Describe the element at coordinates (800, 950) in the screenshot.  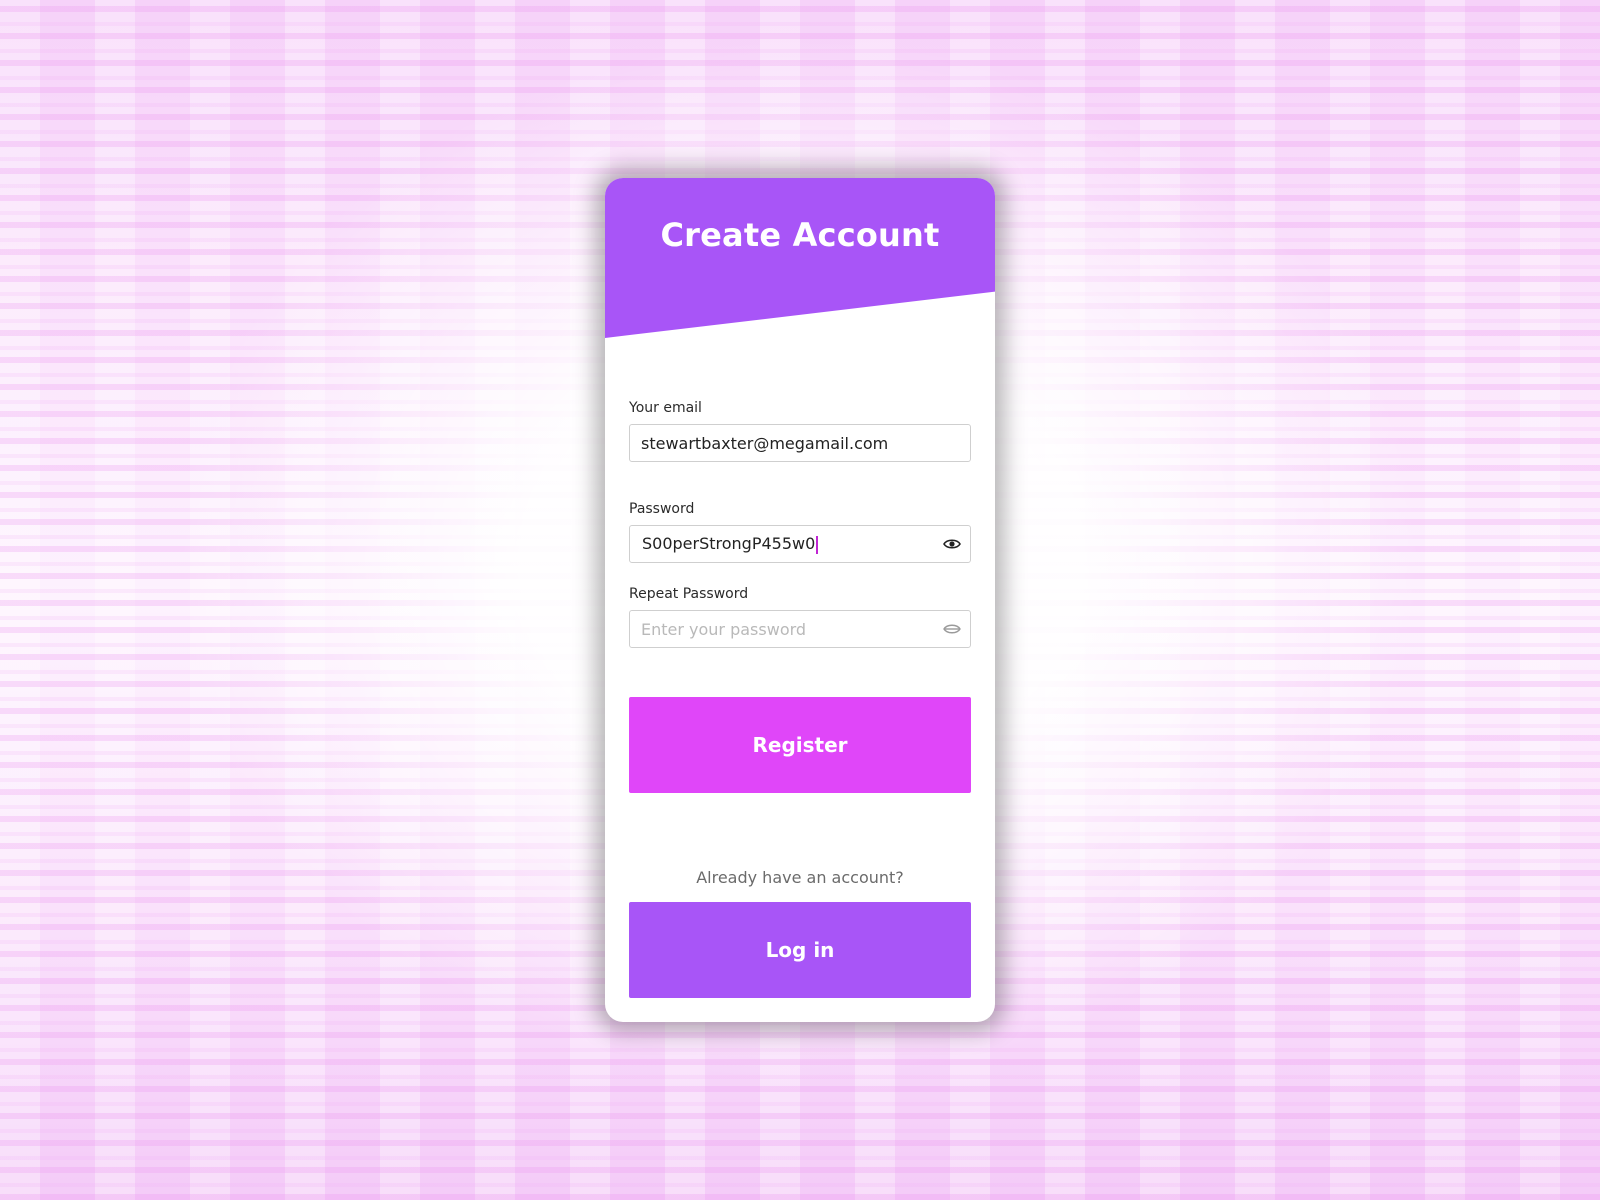
I see `login-button: Log in` at that location.